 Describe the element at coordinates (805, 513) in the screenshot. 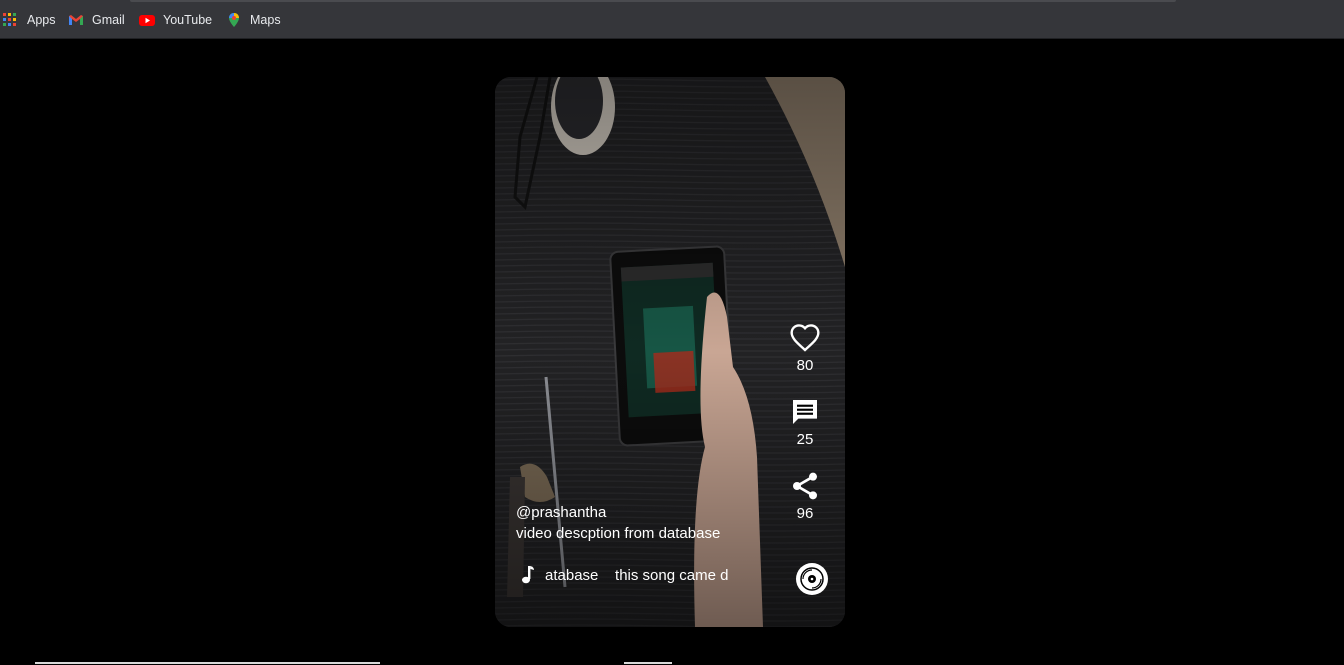

I see `share-count: 96` at that location.